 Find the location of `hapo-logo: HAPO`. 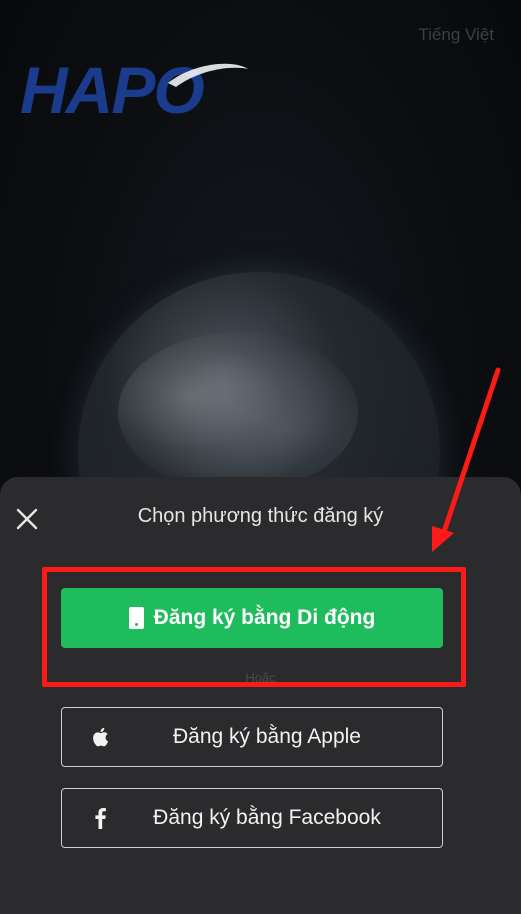

hapo-logo: HAPO is located at coordinates (134, 89).